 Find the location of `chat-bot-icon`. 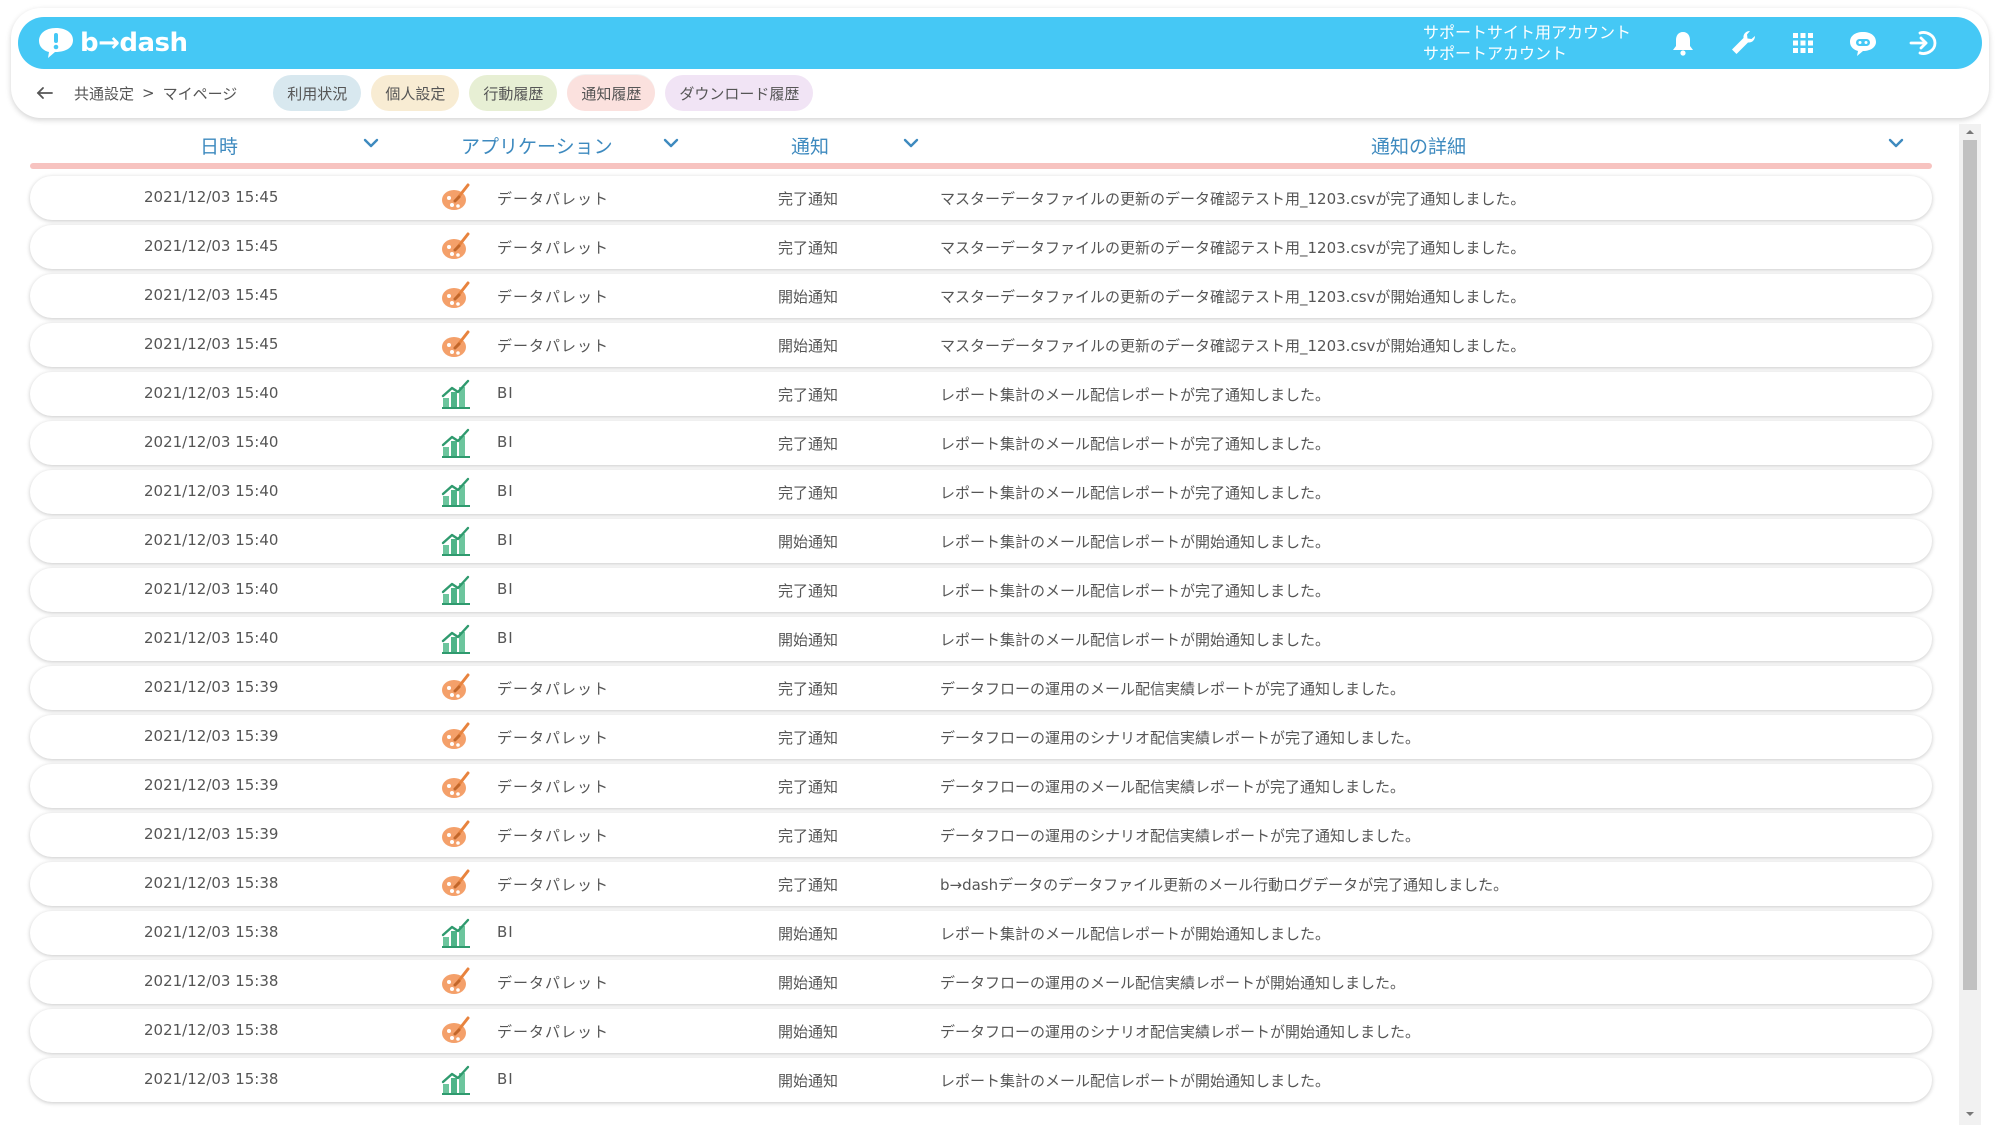

chat-bot-icon is located at coordinates (1863, 43).